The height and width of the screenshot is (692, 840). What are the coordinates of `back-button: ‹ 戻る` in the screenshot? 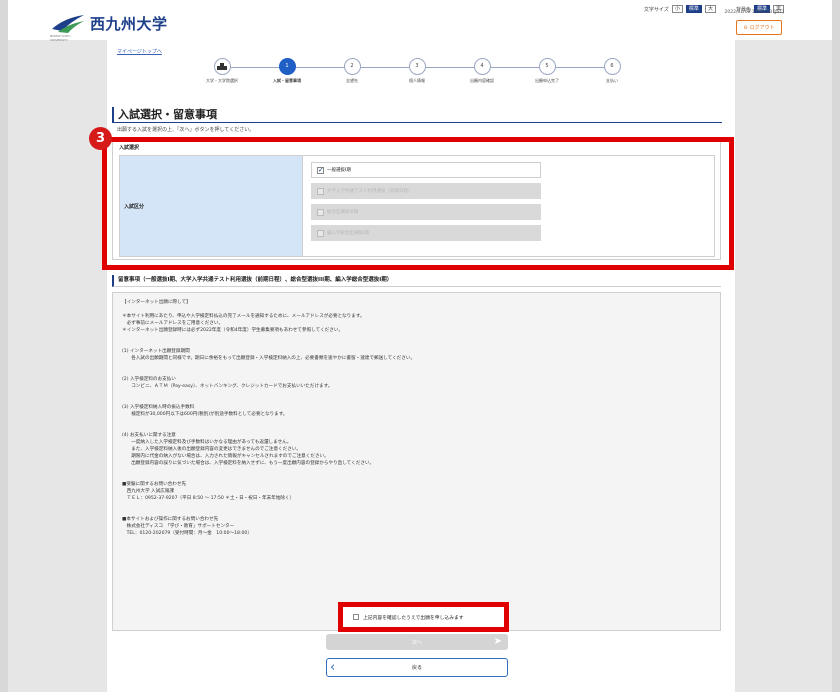 It's located at (417, 667).